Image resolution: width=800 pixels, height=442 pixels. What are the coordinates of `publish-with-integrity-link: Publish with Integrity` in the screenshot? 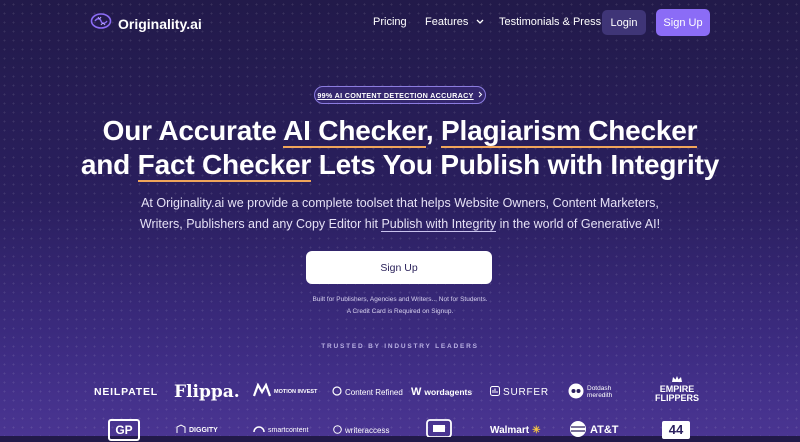 It's located at (439, 224).